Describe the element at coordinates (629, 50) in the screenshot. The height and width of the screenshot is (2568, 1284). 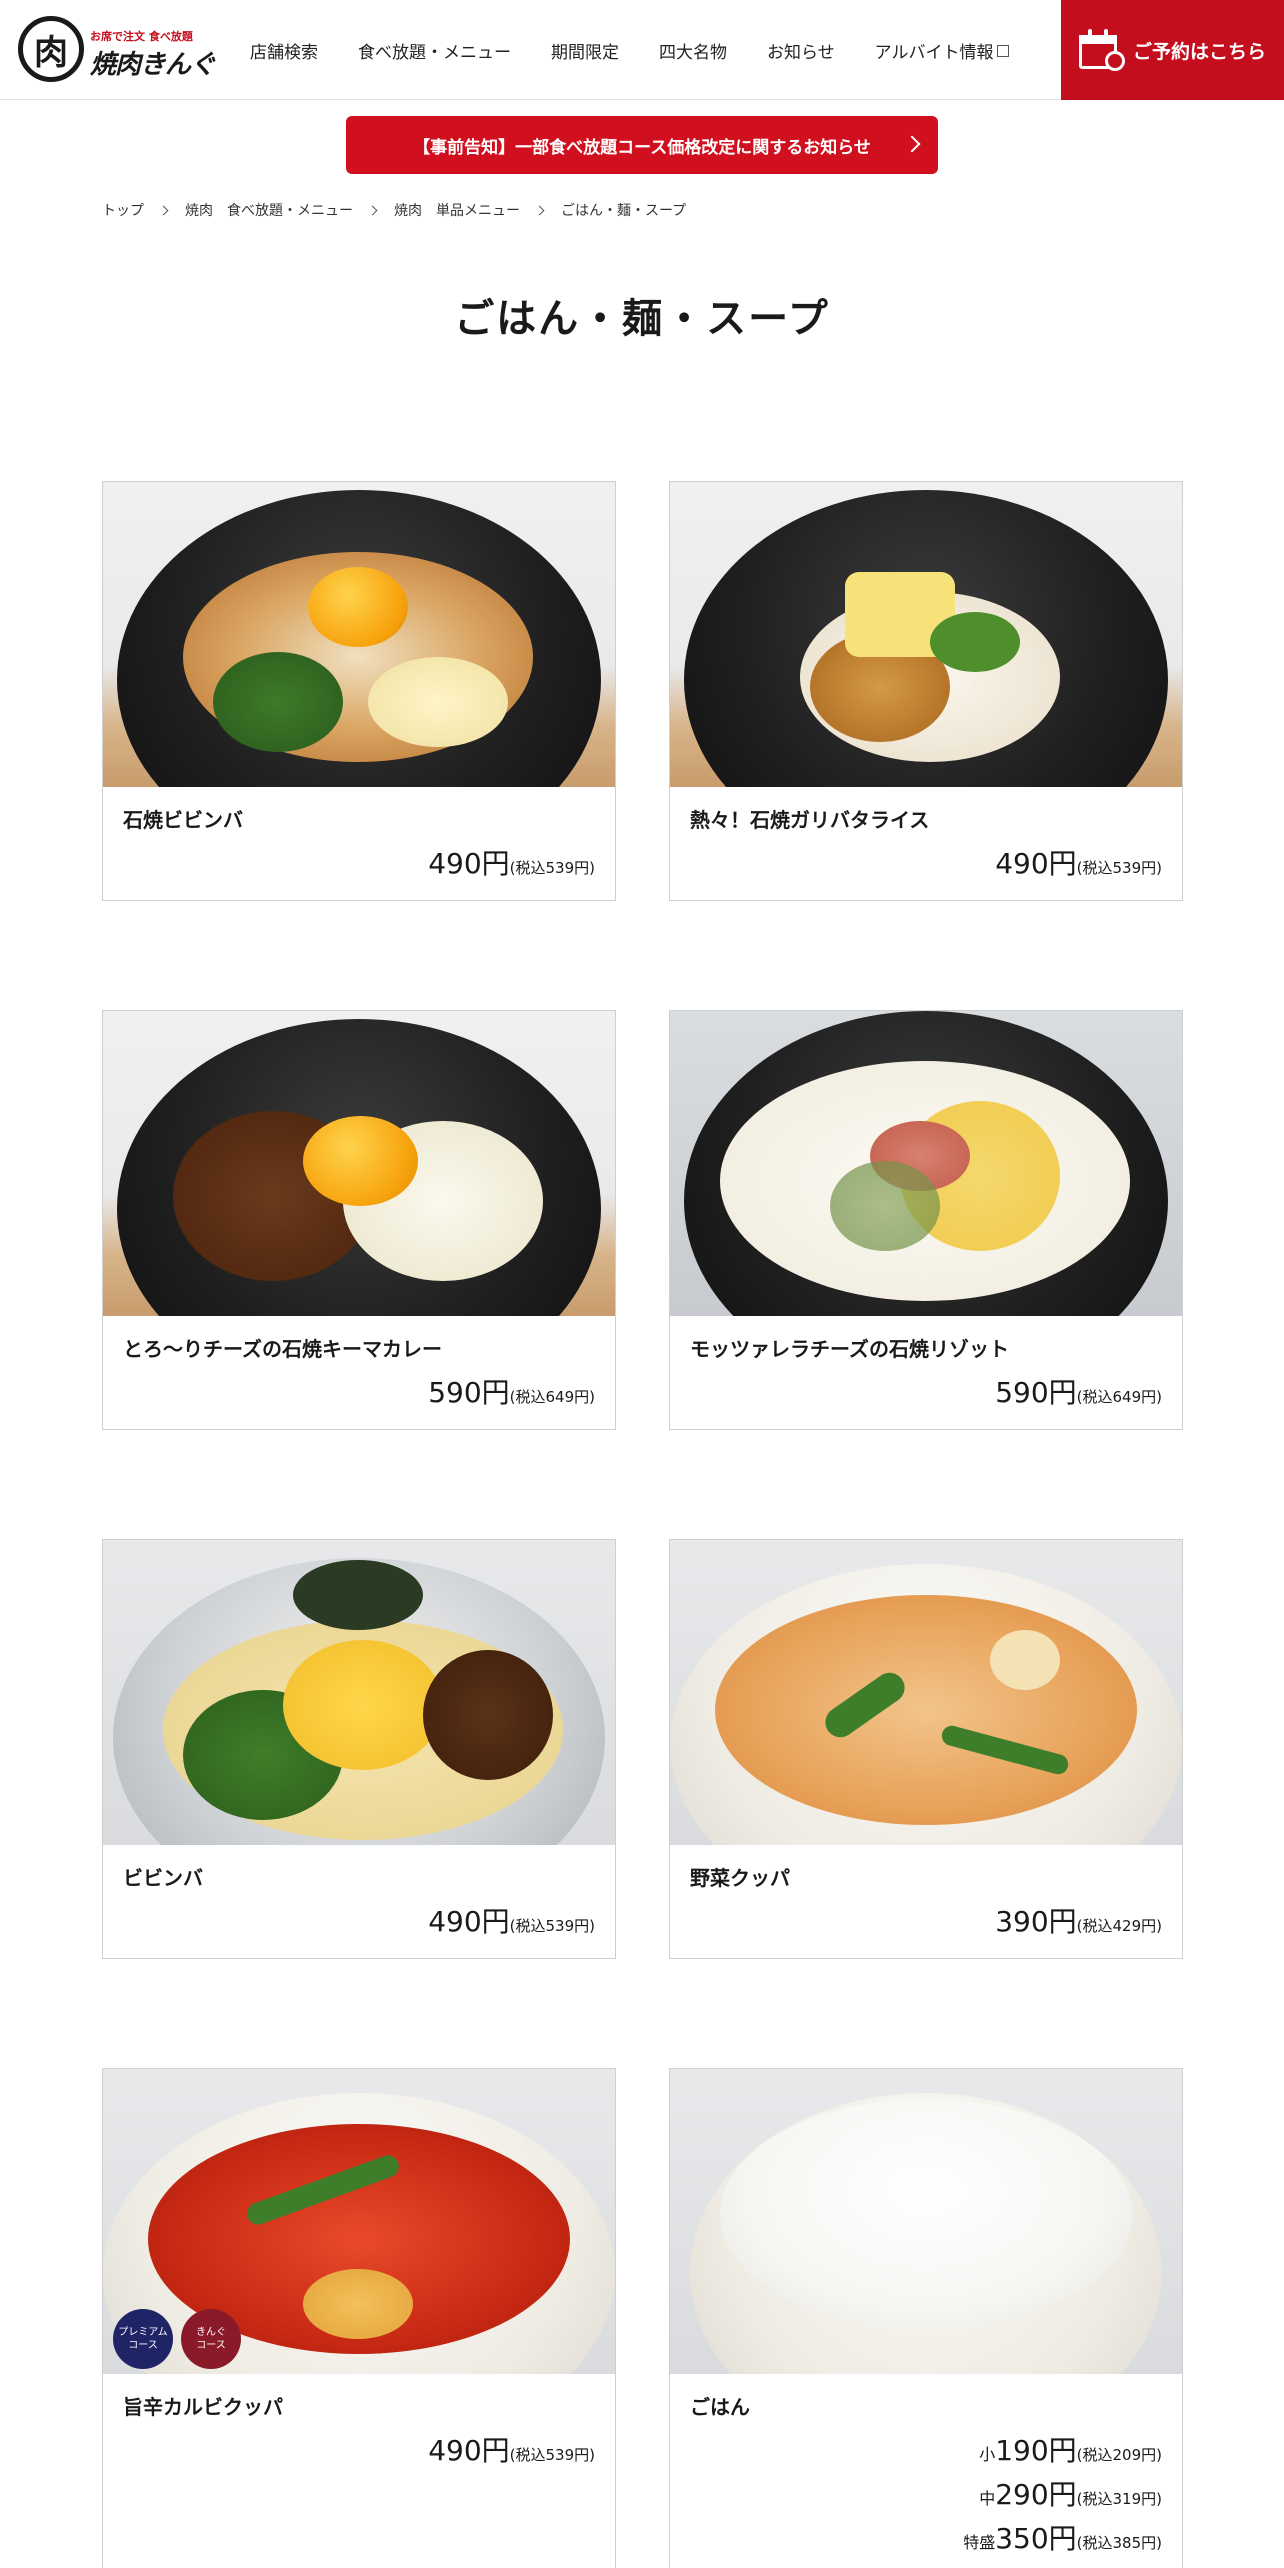
I see `global-nav: 店舗検索 食べ放題・メニュー 期間限定 四大名物 お知らせ アルバイト情報` at that location.